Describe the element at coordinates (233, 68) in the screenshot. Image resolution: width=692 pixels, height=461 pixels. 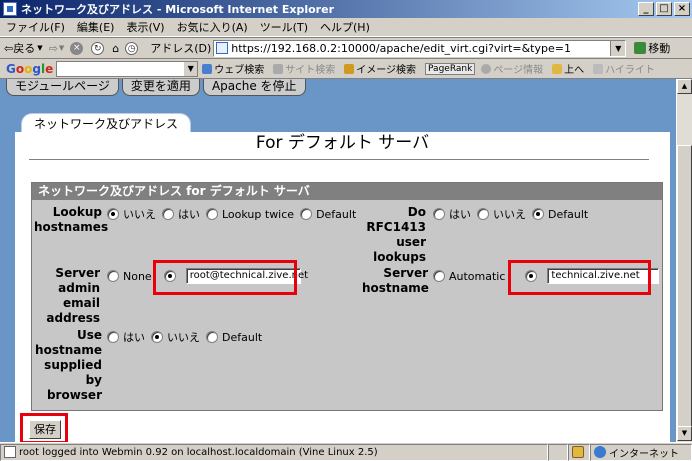
I see `web-search-button: ウェブ検索` at that location.